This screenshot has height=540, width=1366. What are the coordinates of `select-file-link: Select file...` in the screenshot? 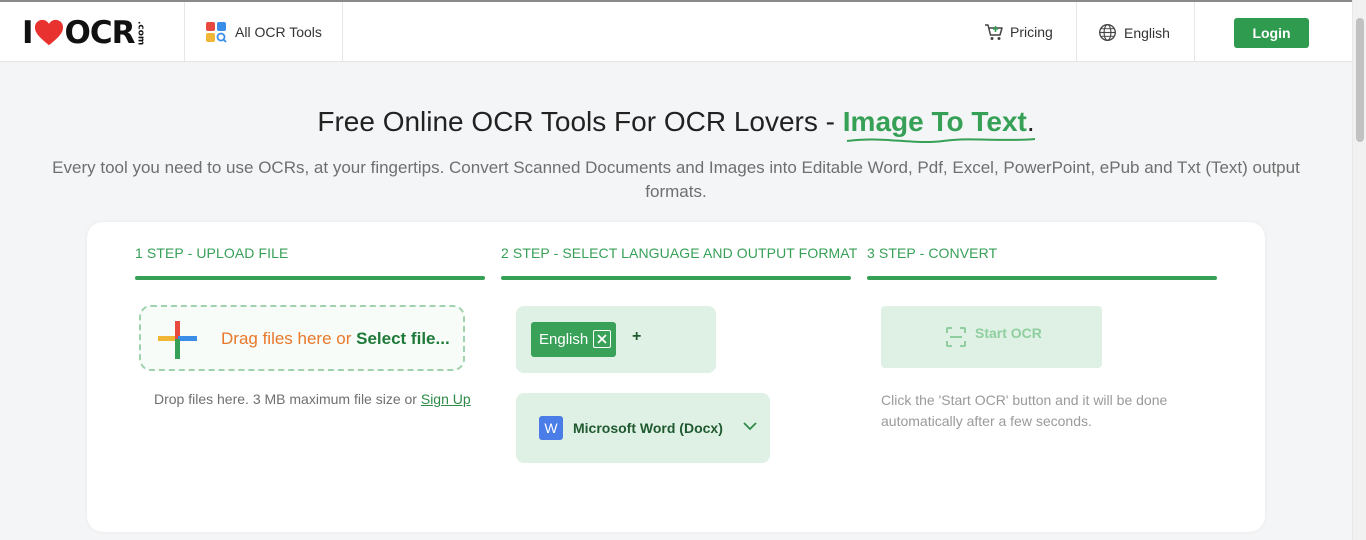 It's located at (403, 338).